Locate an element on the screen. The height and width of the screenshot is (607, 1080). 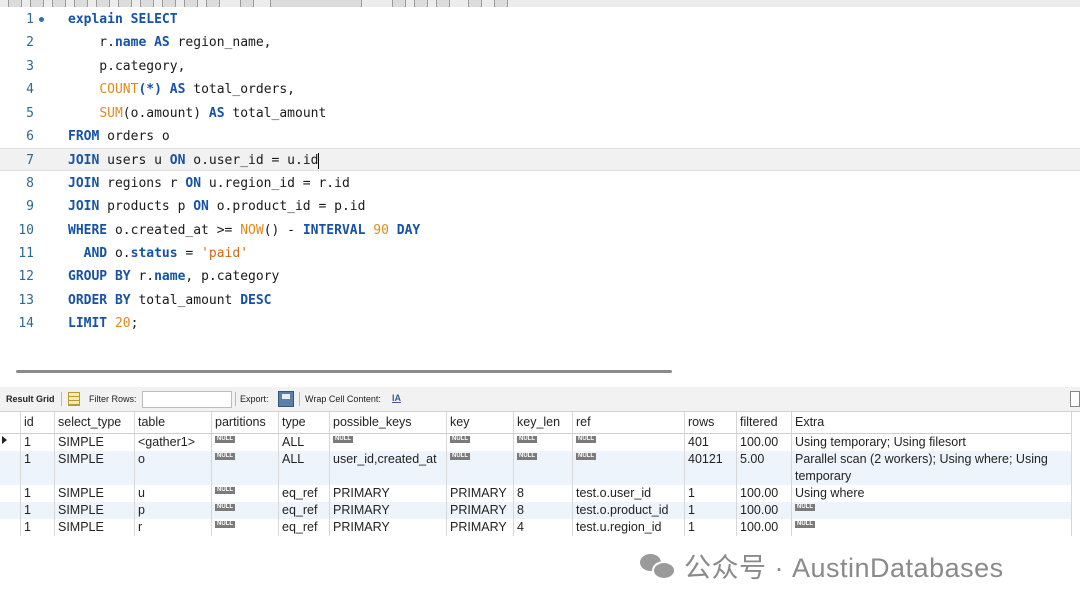
table-cell: Using temporary; Using filesort is located at coordinates (931, 442).